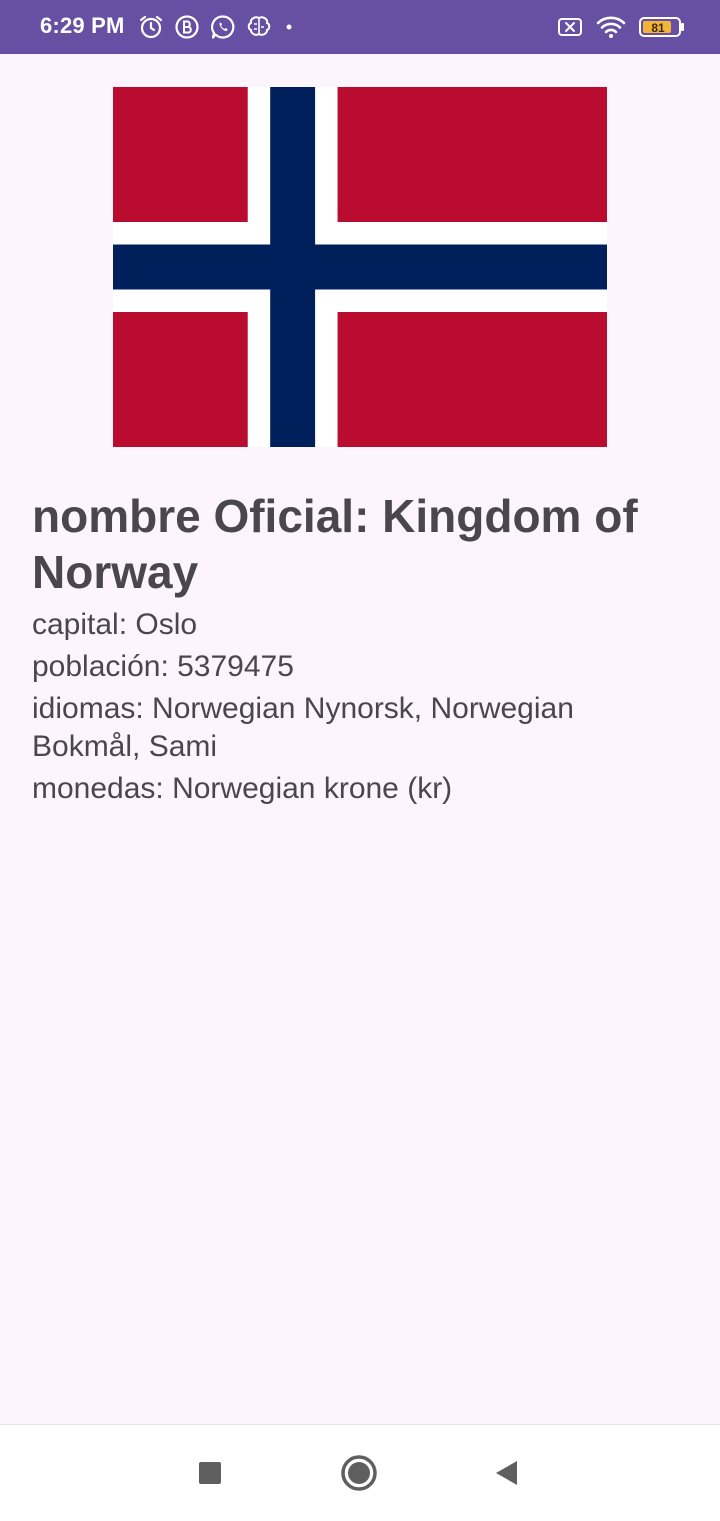 This screenshot has width=720, height=1521. I want to click on alarm-icon, so click(151, 27).